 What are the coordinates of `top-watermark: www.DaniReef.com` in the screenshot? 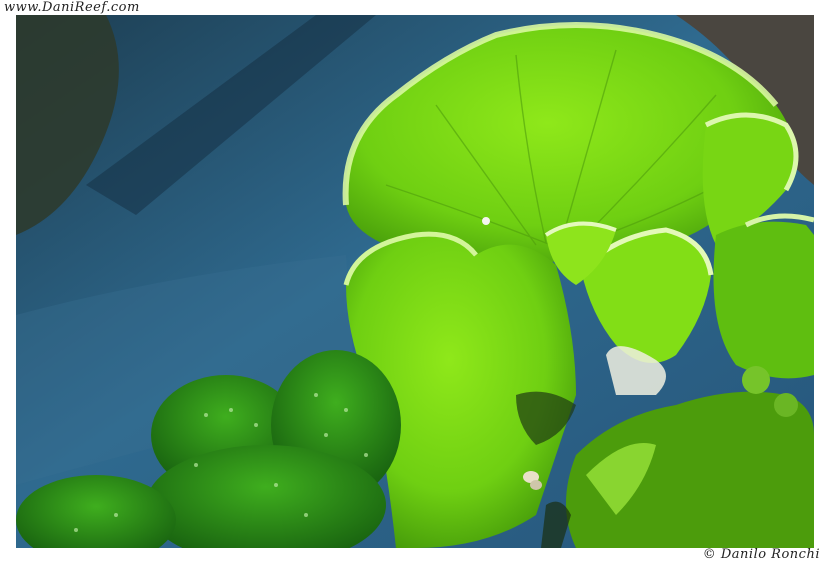 It's located at (72, 7).